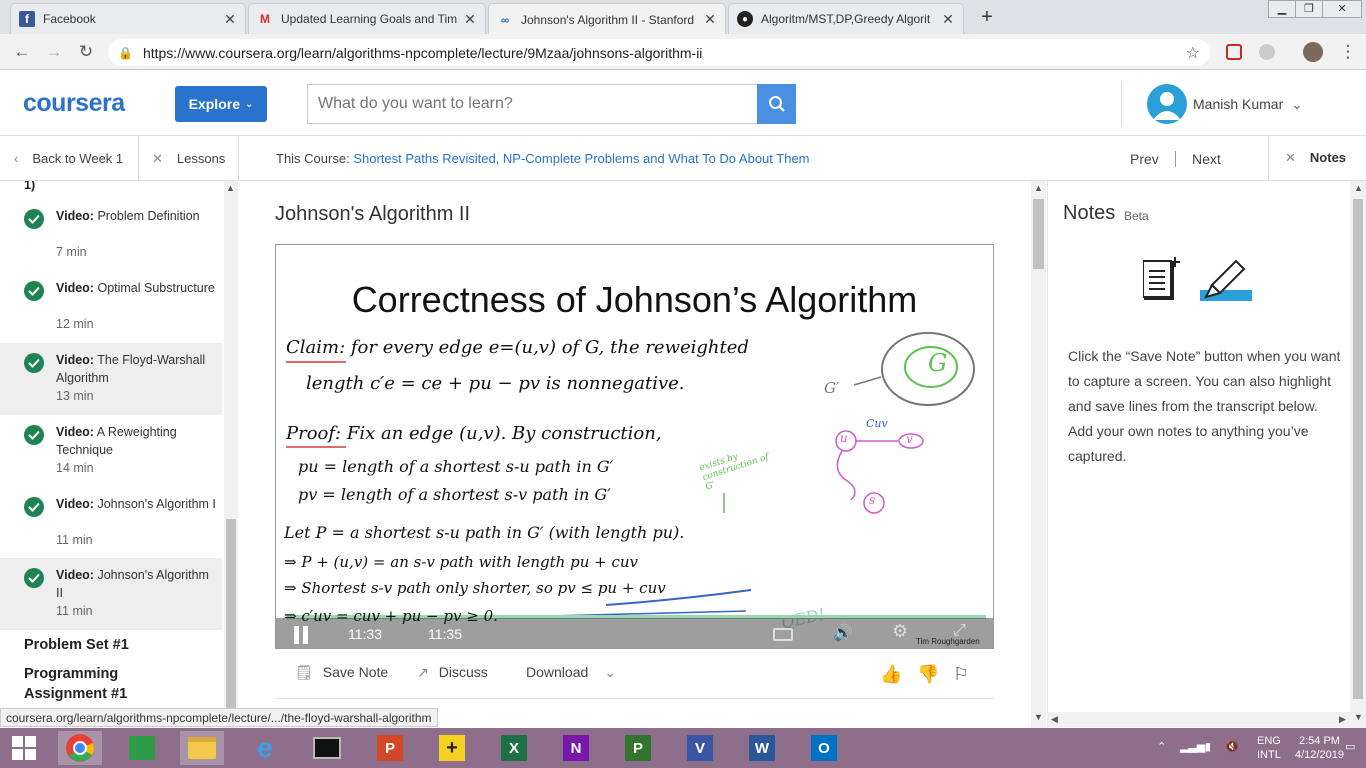 This screenshot has width=1366, height=768. Describe the element at coordinates (571, 672) in the screenshot. I see `download-dropdown: Download ⌄` at that location.